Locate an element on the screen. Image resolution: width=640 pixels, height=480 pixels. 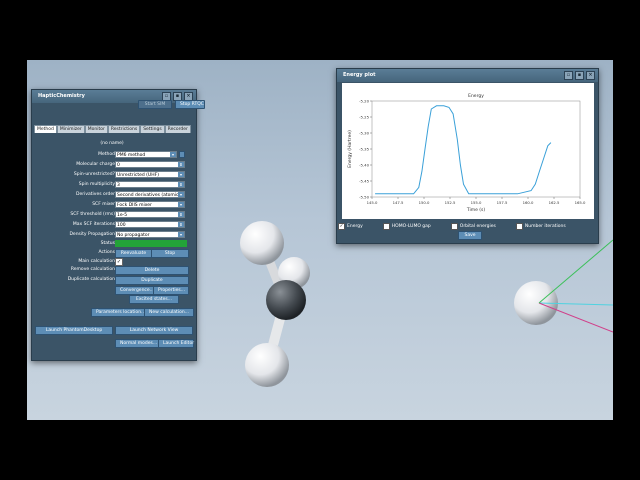
x-tick-label: 147.5 is located at coordinates (398, 202).